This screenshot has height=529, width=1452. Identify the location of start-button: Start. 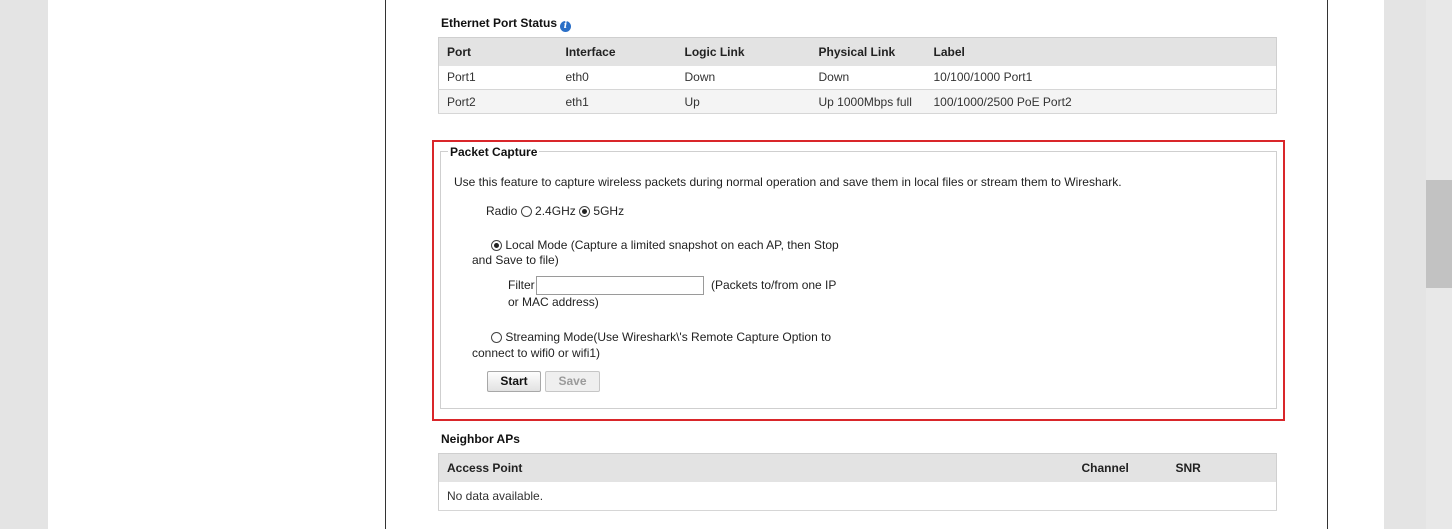
(514, 381).